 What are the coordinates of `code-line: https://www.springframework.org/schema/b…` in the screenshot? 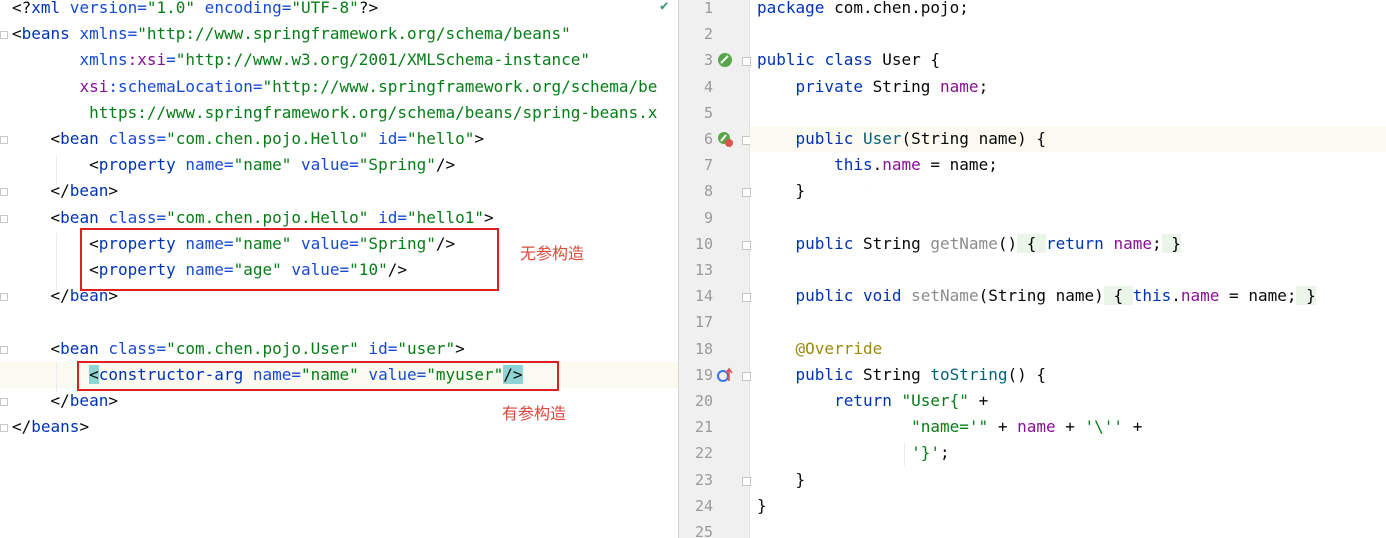 It's located at (339, 113).